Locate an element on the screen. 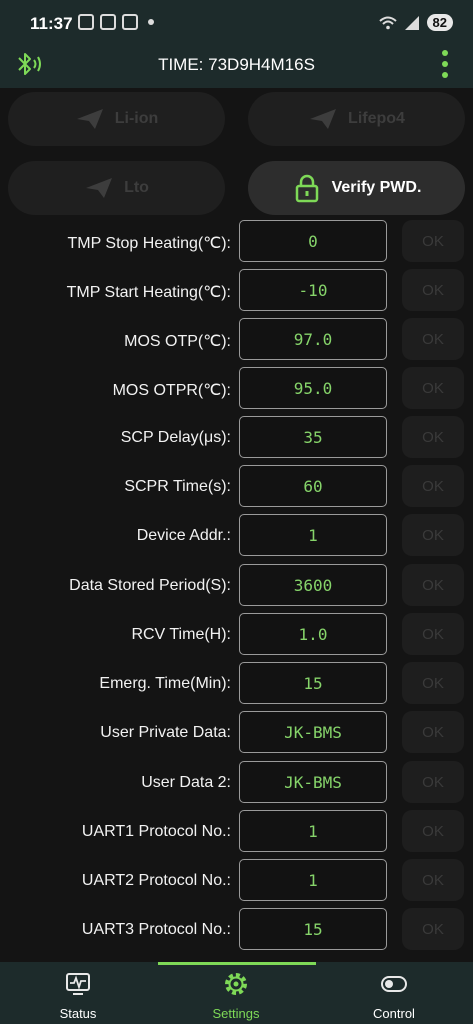  nav-label: Status is located at coordinates (78, 1013).